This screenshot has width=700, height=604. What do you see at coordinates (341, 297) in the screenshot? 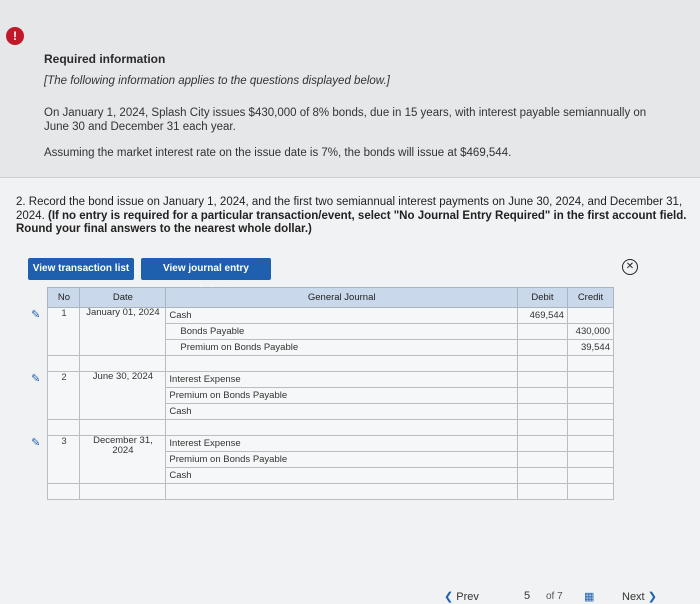
I see `general-journal-column-header: General Journal` at bounding box center [341, 297].